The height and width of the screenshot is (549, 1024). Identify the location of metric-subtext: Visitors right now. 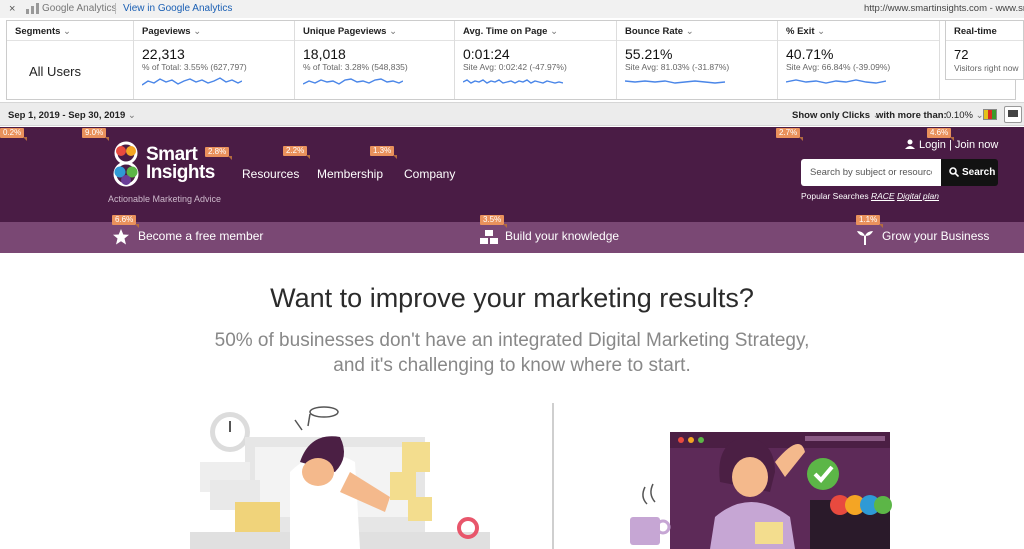
(986, 68).